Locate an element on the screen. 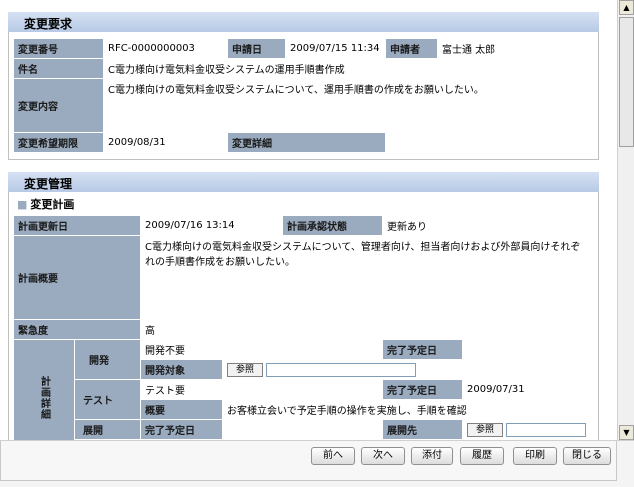 This screenshot has height=487, width=634. close-button: 閉じる is located at coordinates (587, 456).